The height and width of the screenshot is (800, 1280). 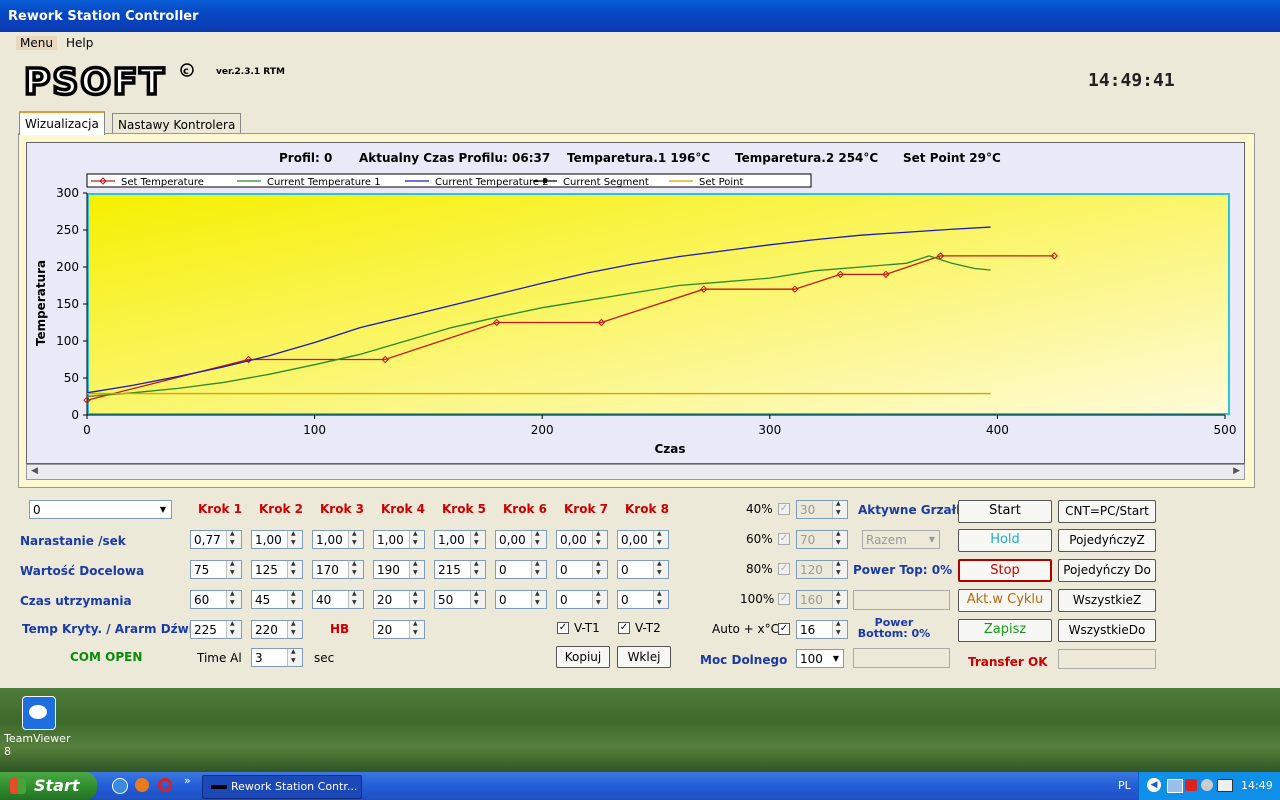 What do you see at coordinates (18, 786) in the screenshot?
I see `windows-logo-icon` at bounding box center [18, 786].